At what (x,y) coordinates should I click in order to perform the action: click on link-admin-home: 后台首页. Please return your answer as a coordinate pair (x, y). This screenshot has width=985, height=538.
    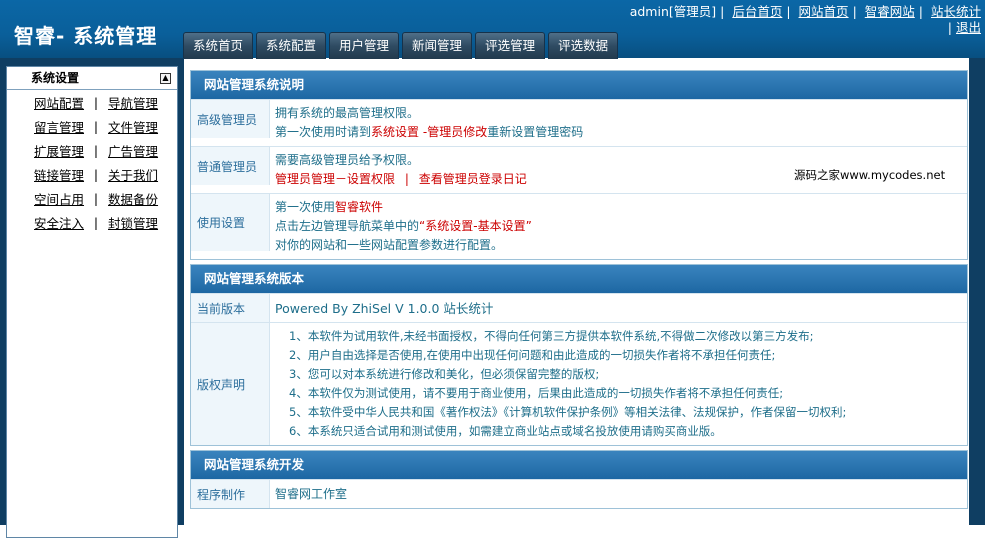
    Looking at the image, I should click on (757, 11).